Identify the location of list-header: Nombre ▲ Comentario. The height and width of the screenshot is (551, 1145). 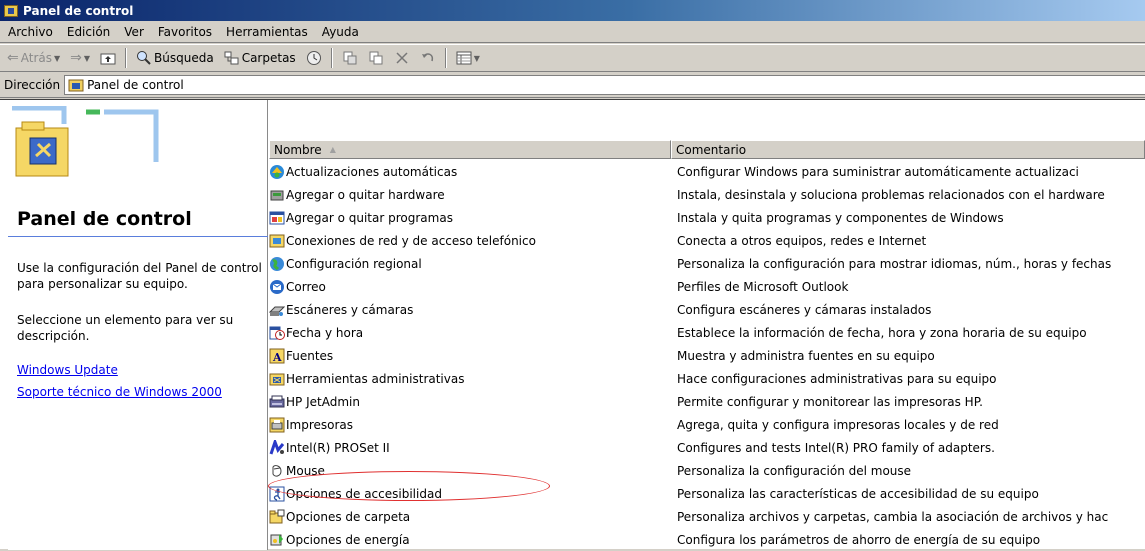
(707, 149).